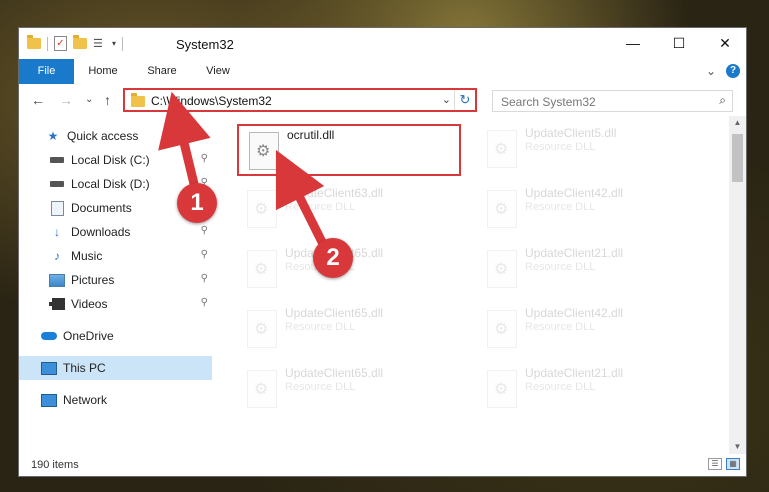  I want to click on step-badge-2: 2, so click(333, 258).